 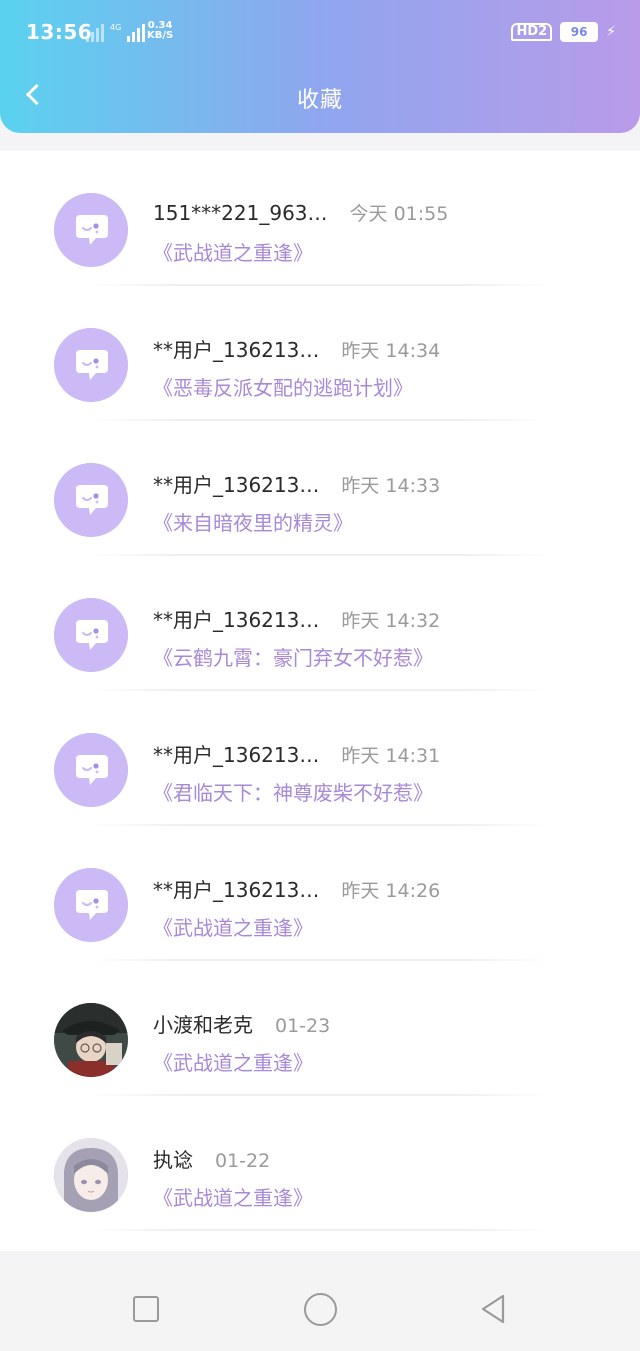 I want to click on status-time: 13:56, so click(x=59, y=32).